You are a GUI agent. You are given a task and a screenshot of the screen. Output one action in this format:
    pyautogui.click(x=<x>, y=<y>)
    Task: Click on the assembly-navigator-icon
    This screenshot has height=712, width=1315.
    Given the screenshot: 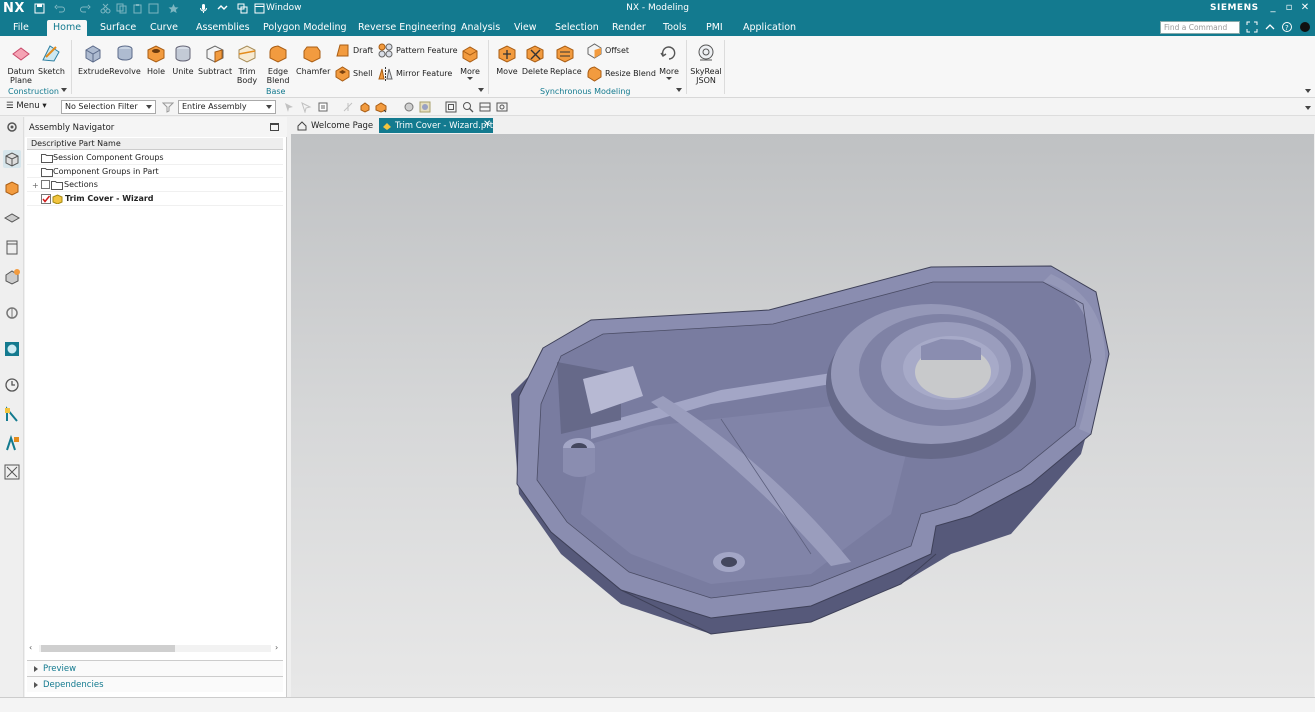 What is the action you would take?
    pyautogui.click(x=12, y=159)
    